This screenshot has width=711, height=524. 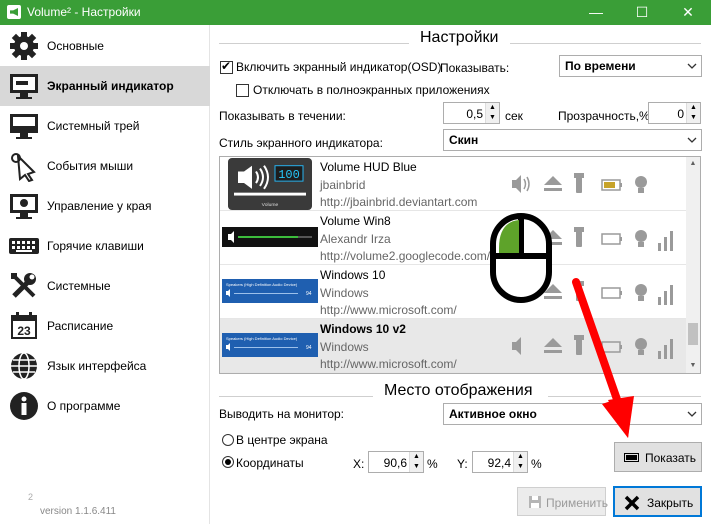 What do you see at coordinates (521, 258) in the screenshot?
I see `mouse-cursor-icon` at bounding box center [521, 258].